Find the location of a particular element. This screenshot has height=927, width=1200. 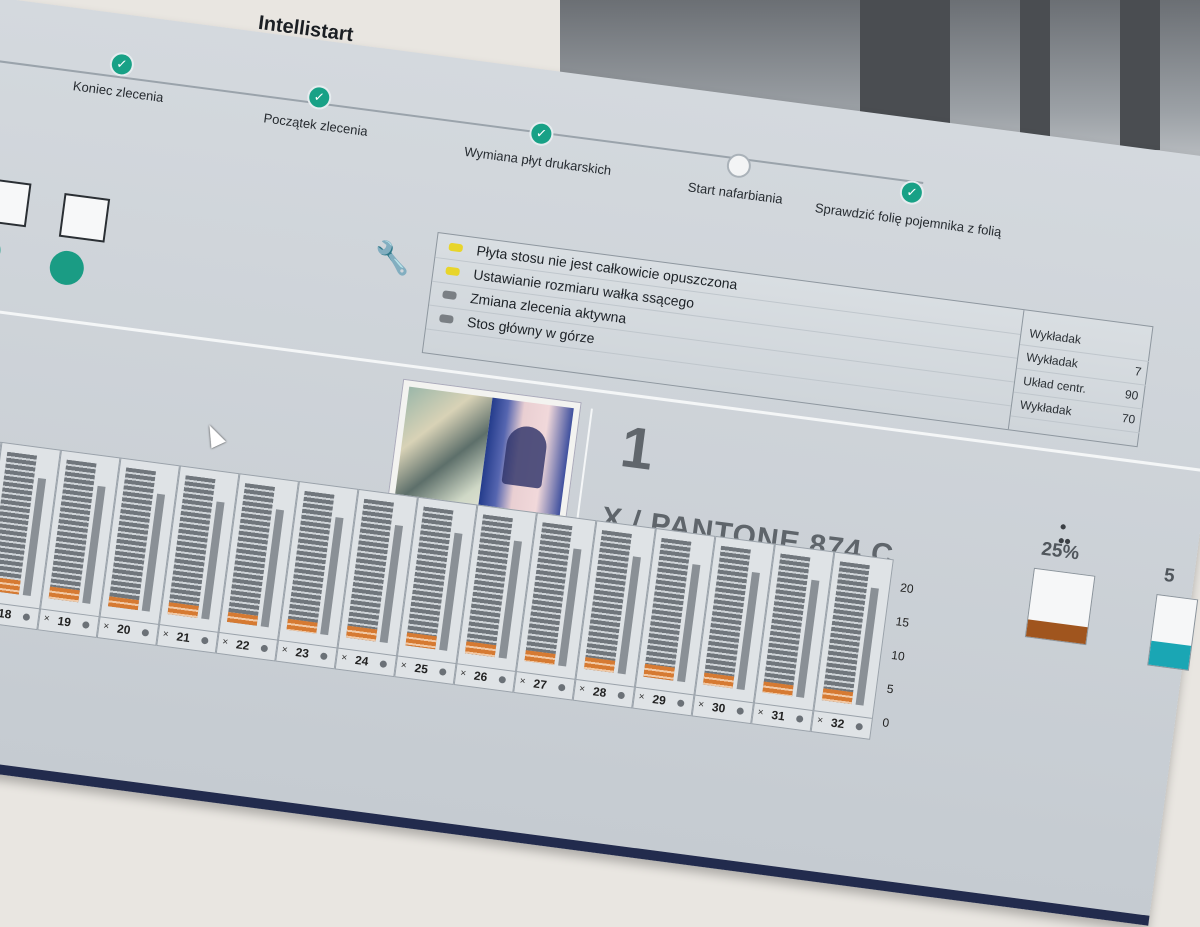

ink-zone-footer: ×18 is located at coordinates (20, 615).